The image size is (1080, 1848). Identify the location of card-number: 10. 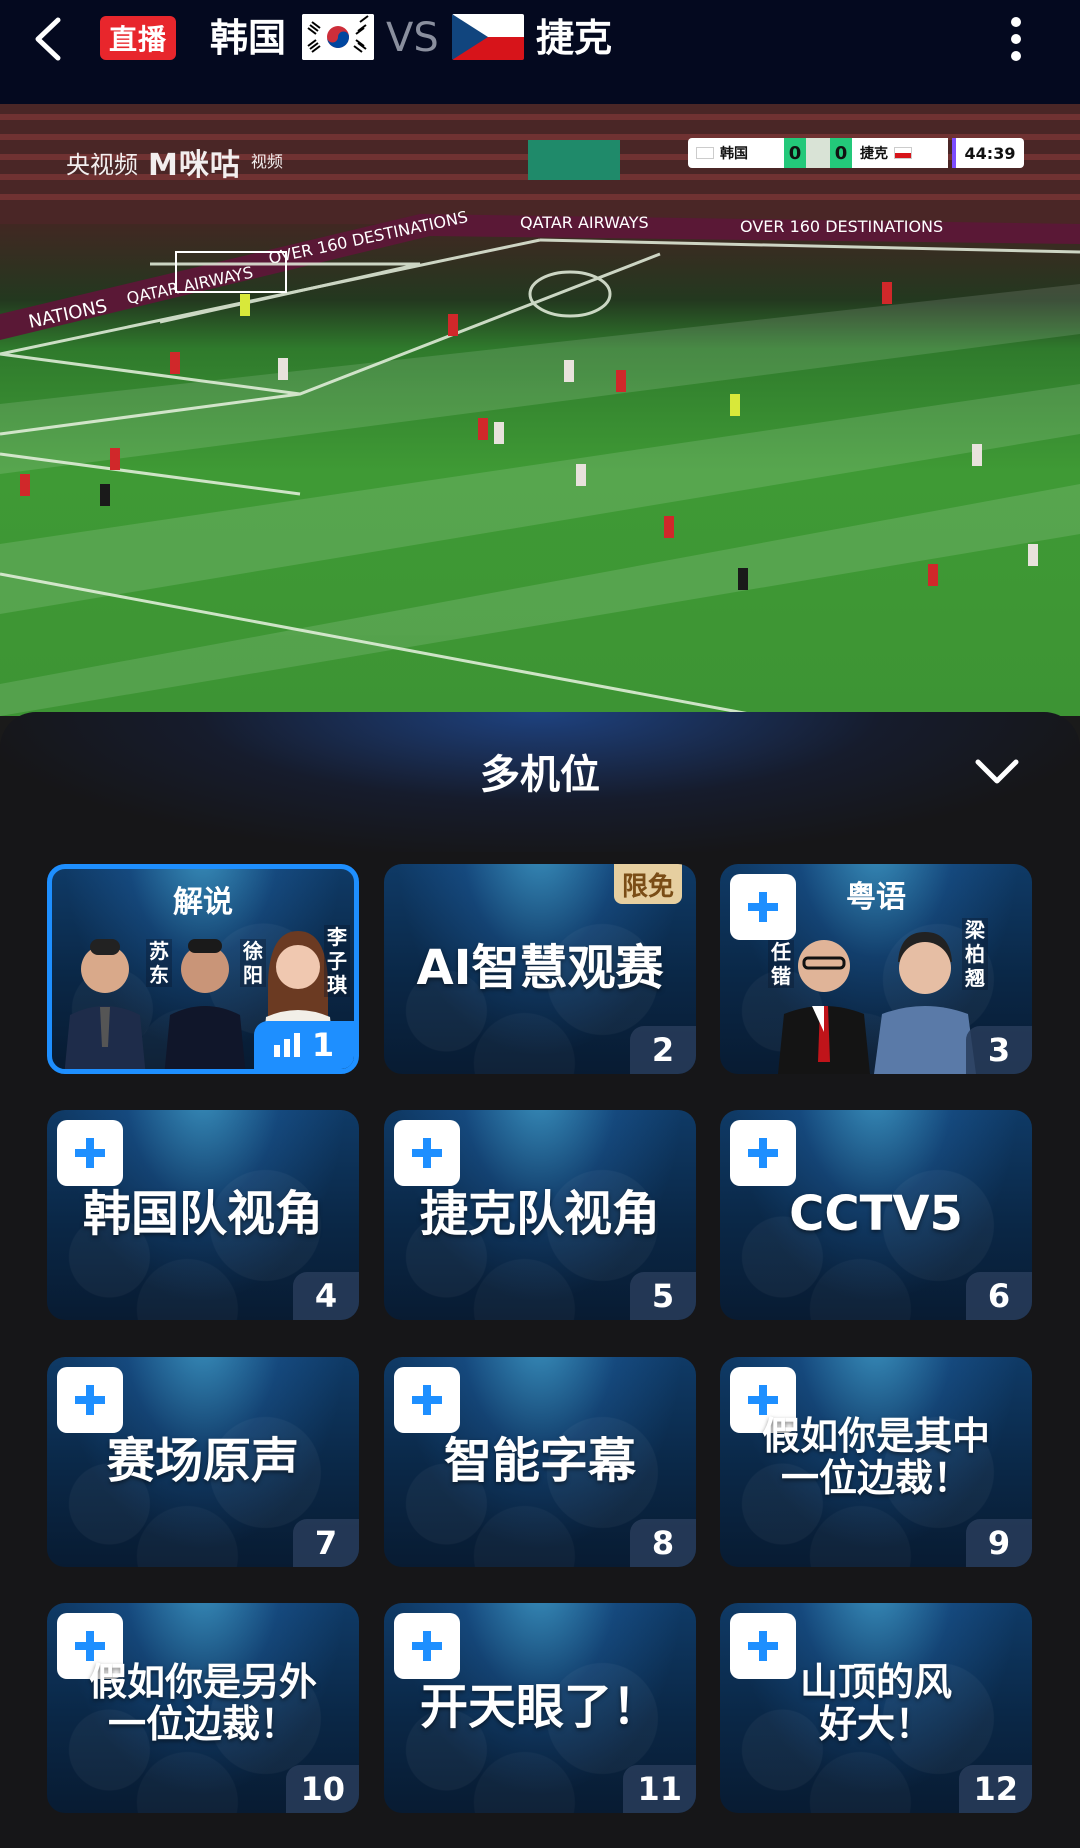
(322, 1789).